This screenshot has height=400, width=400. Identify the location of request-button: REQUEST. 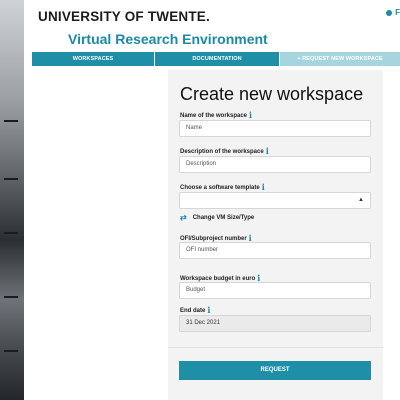
(275, 370).